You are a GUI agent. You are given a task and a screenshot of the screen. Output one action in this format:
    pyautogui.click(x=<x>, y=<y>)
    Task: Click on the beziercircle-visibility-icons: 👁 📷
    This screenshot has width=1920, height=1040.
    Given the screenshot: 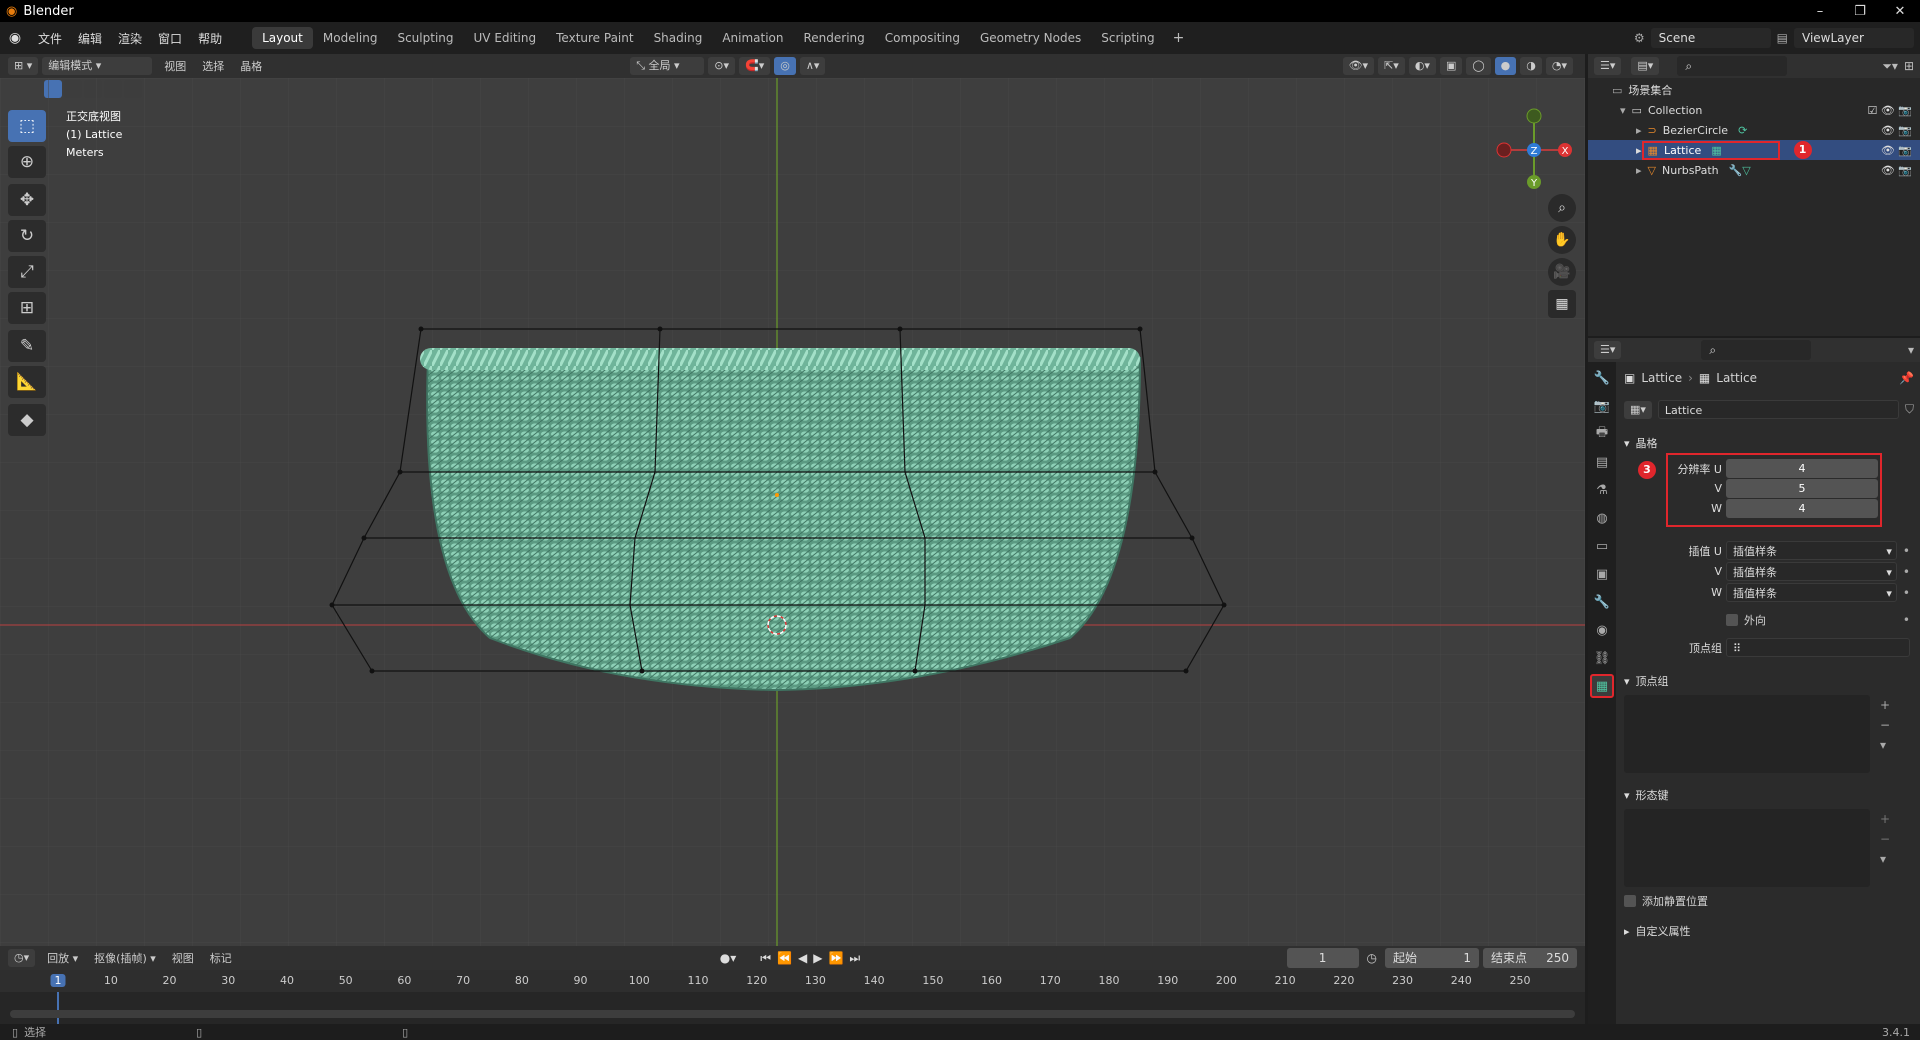 What is the action you would take?
    pyautogui.click(x=1896, y=130)
    